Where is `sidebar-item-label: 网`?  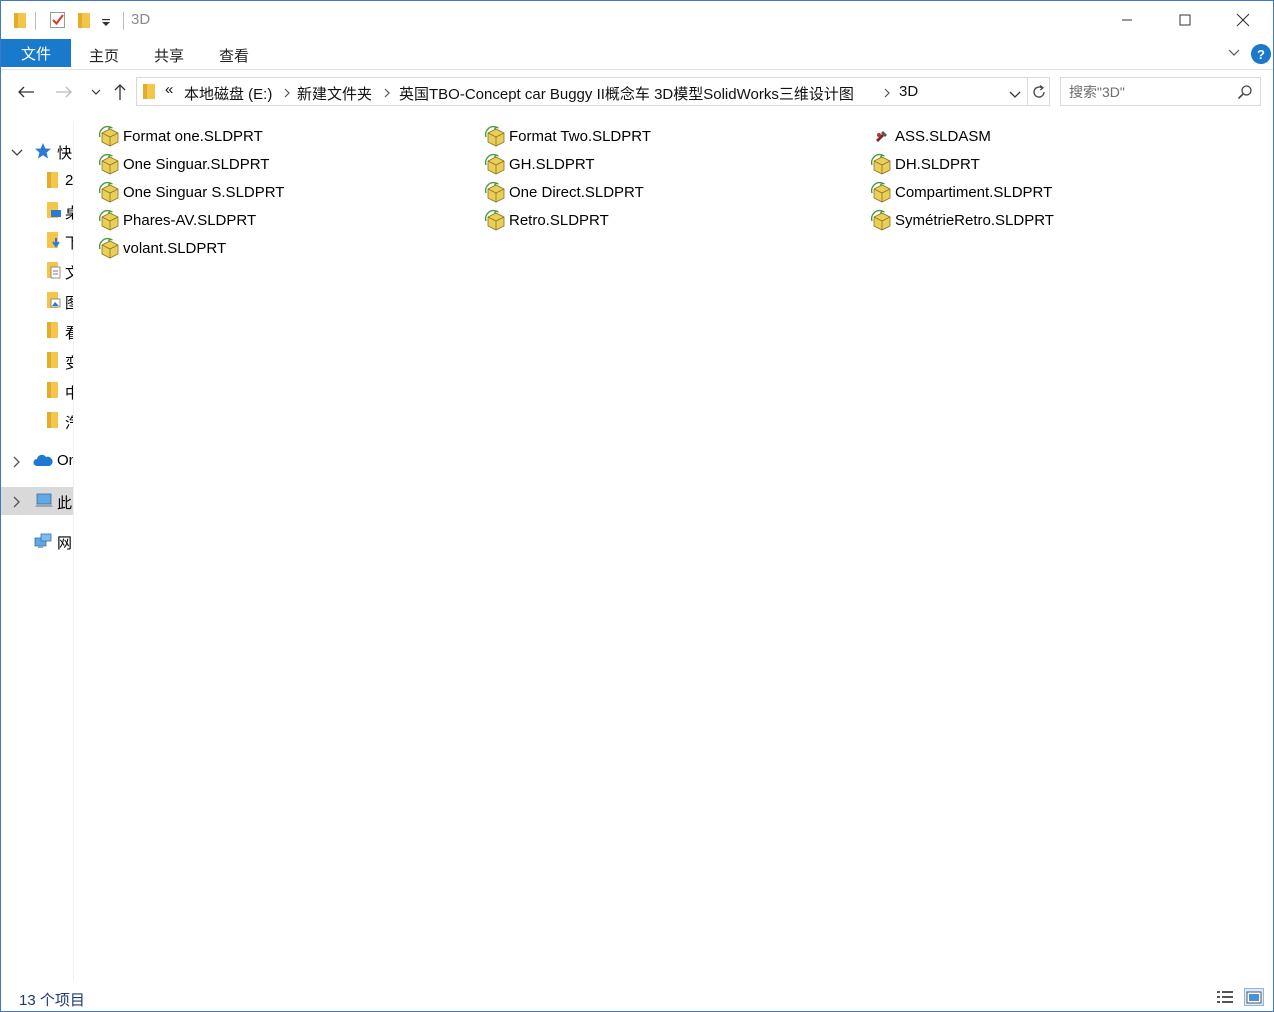 sidebar-item-label: 网 is located at coordinates (65, 543).